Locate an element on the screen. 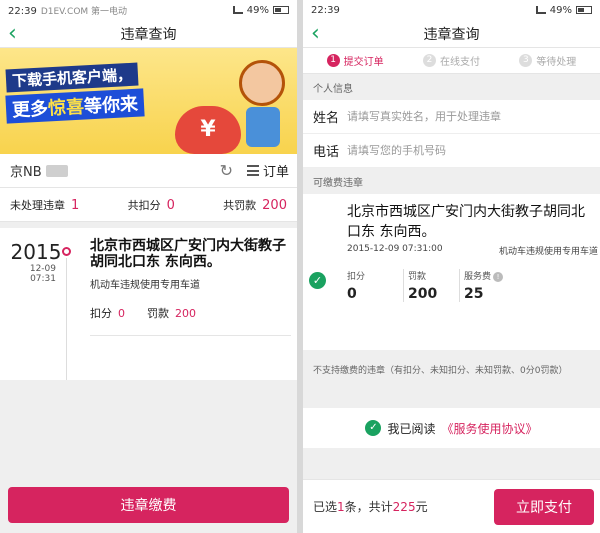 The image size is (600, 533). banner-line1: 下载手机客户端， is located at coordinates (72, 77).